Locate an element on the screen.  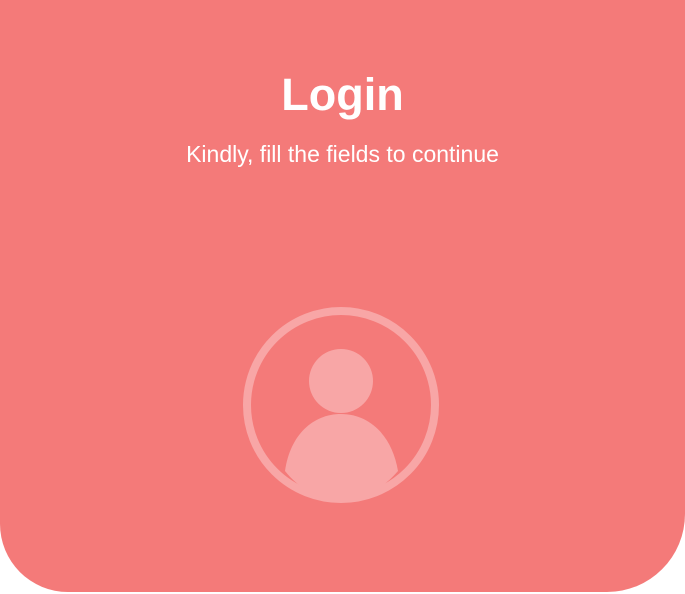
page-subtitle: Kindly, fill the fields to continue is located at coordinates (342, 154).